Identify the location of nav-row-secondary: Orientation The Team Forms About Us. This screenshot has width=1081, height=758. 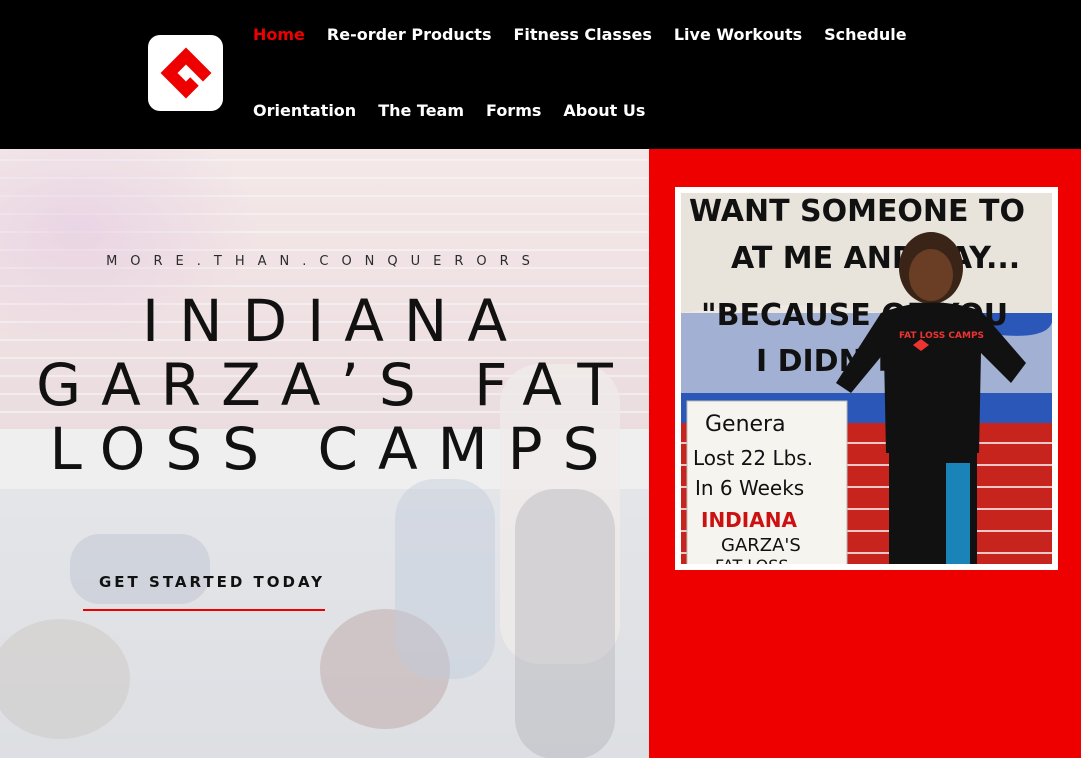
(460, 111).